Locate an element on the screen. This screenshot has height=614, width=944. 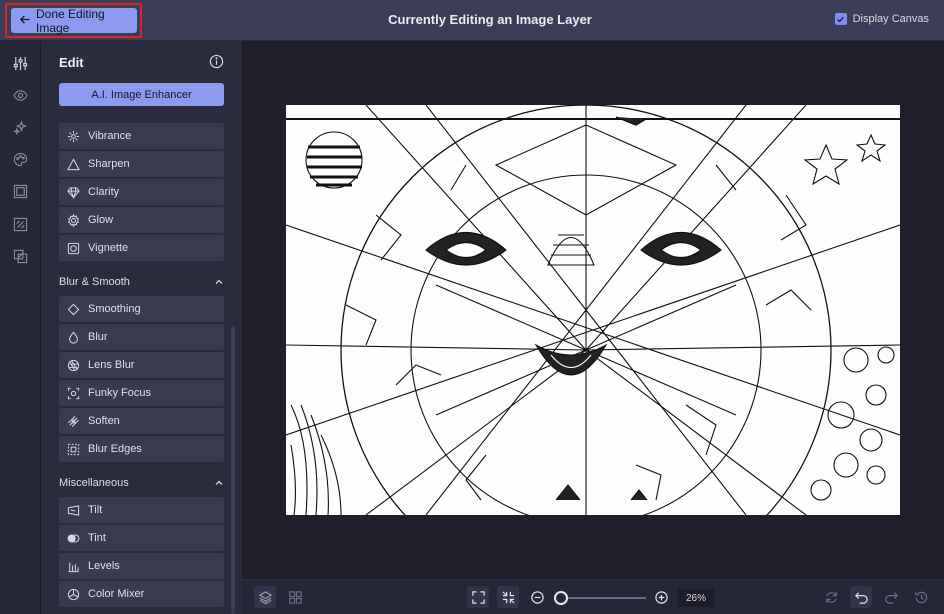
diamond-icon is located at coordinates (73, 192).